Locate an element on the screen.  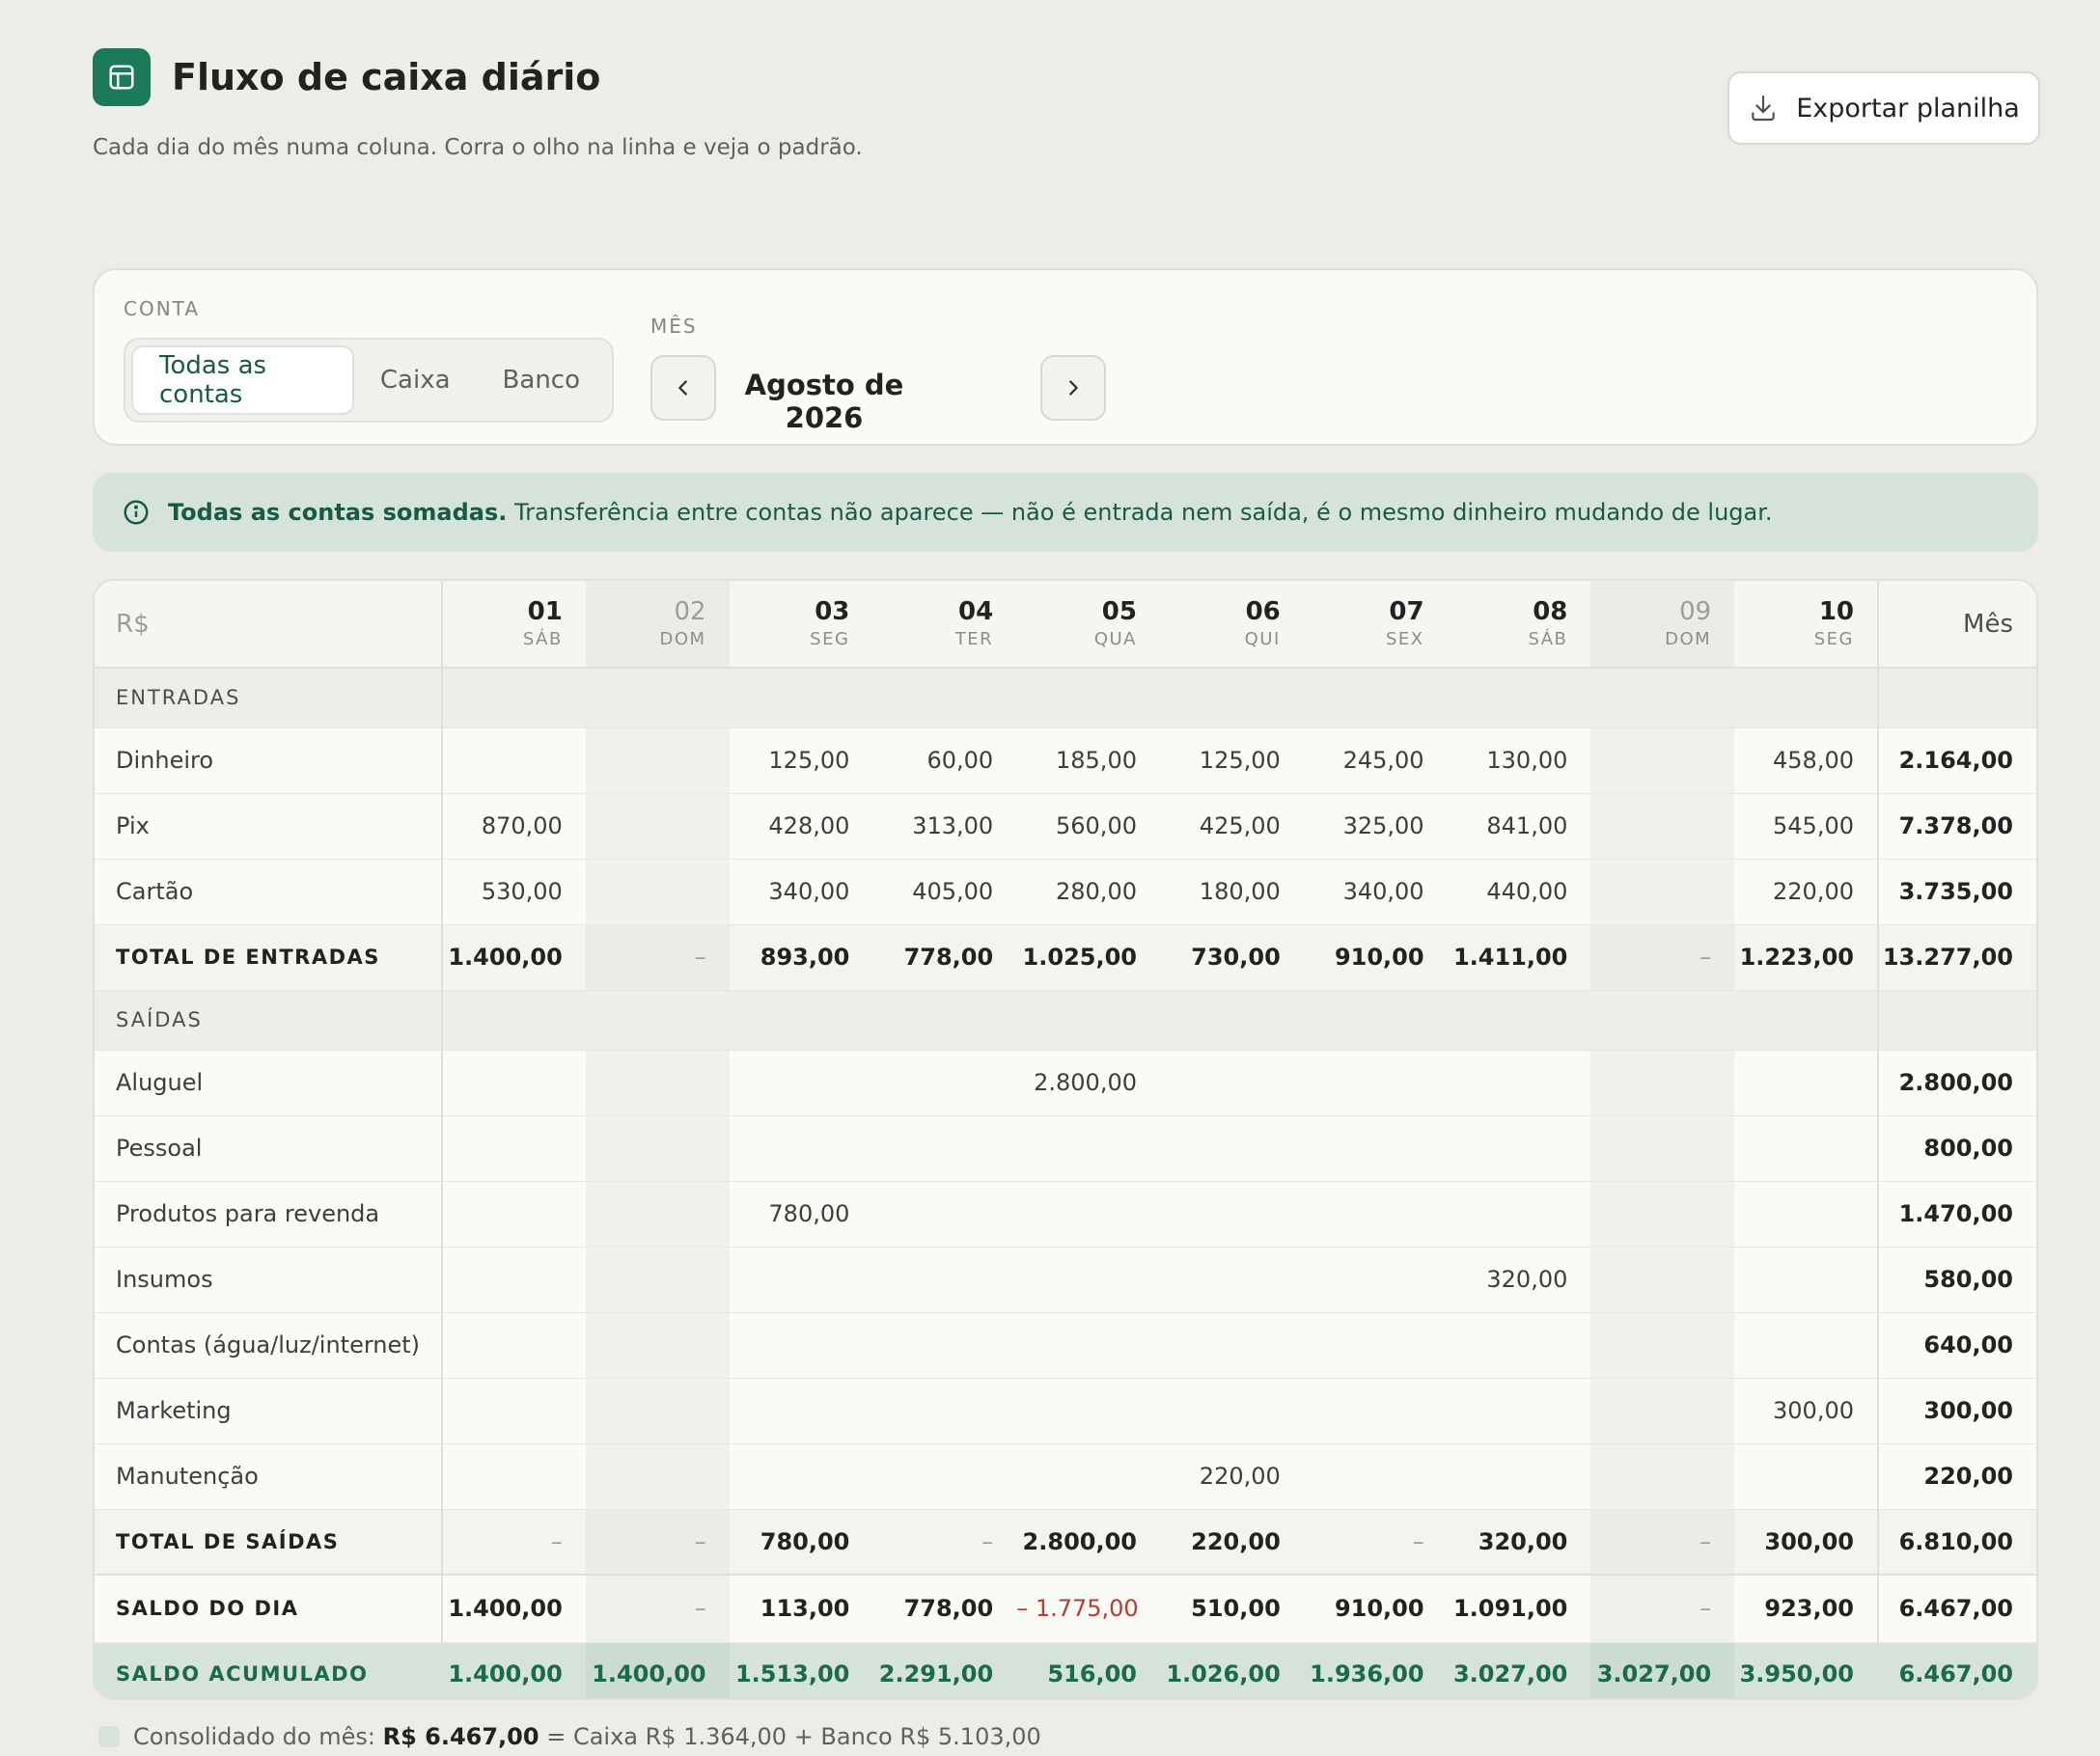
day-header: 01 SÁB is located at coordinates (514, 625).